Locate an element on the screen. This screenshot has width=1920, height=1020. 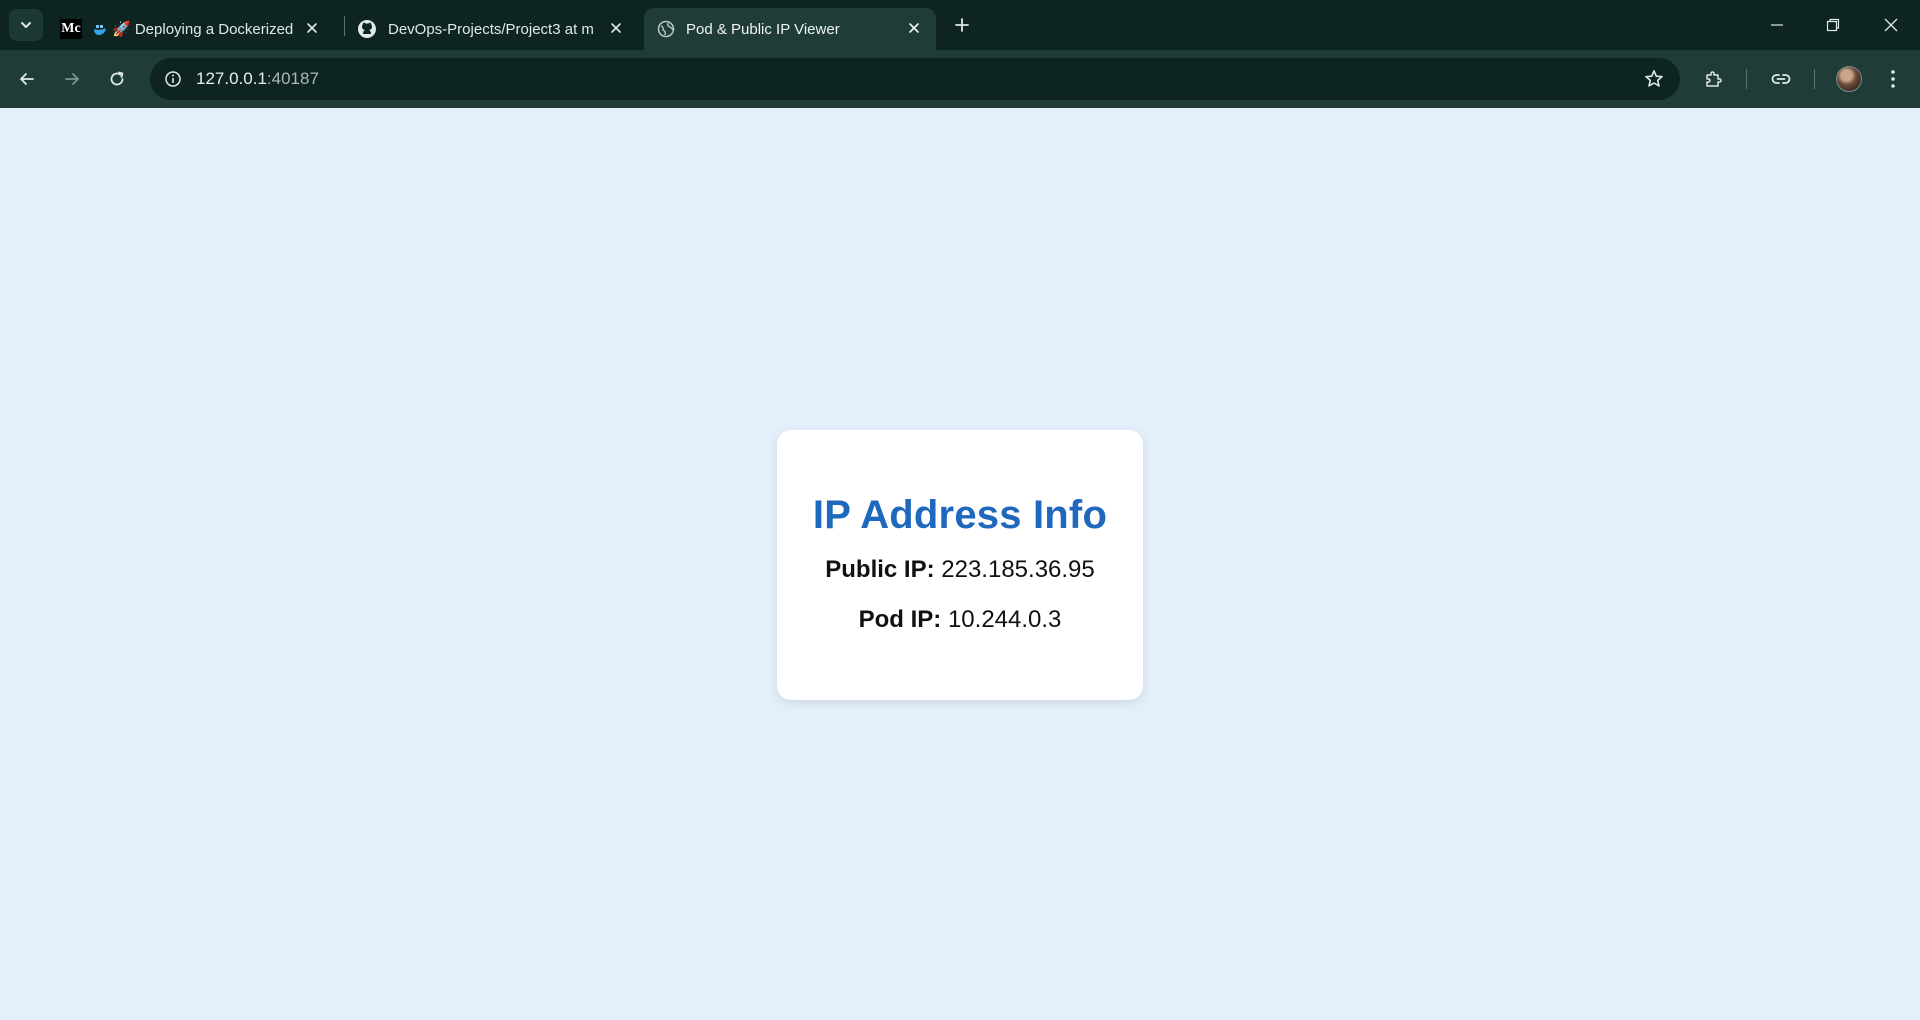
back-button is located at coordinates (27, 79).